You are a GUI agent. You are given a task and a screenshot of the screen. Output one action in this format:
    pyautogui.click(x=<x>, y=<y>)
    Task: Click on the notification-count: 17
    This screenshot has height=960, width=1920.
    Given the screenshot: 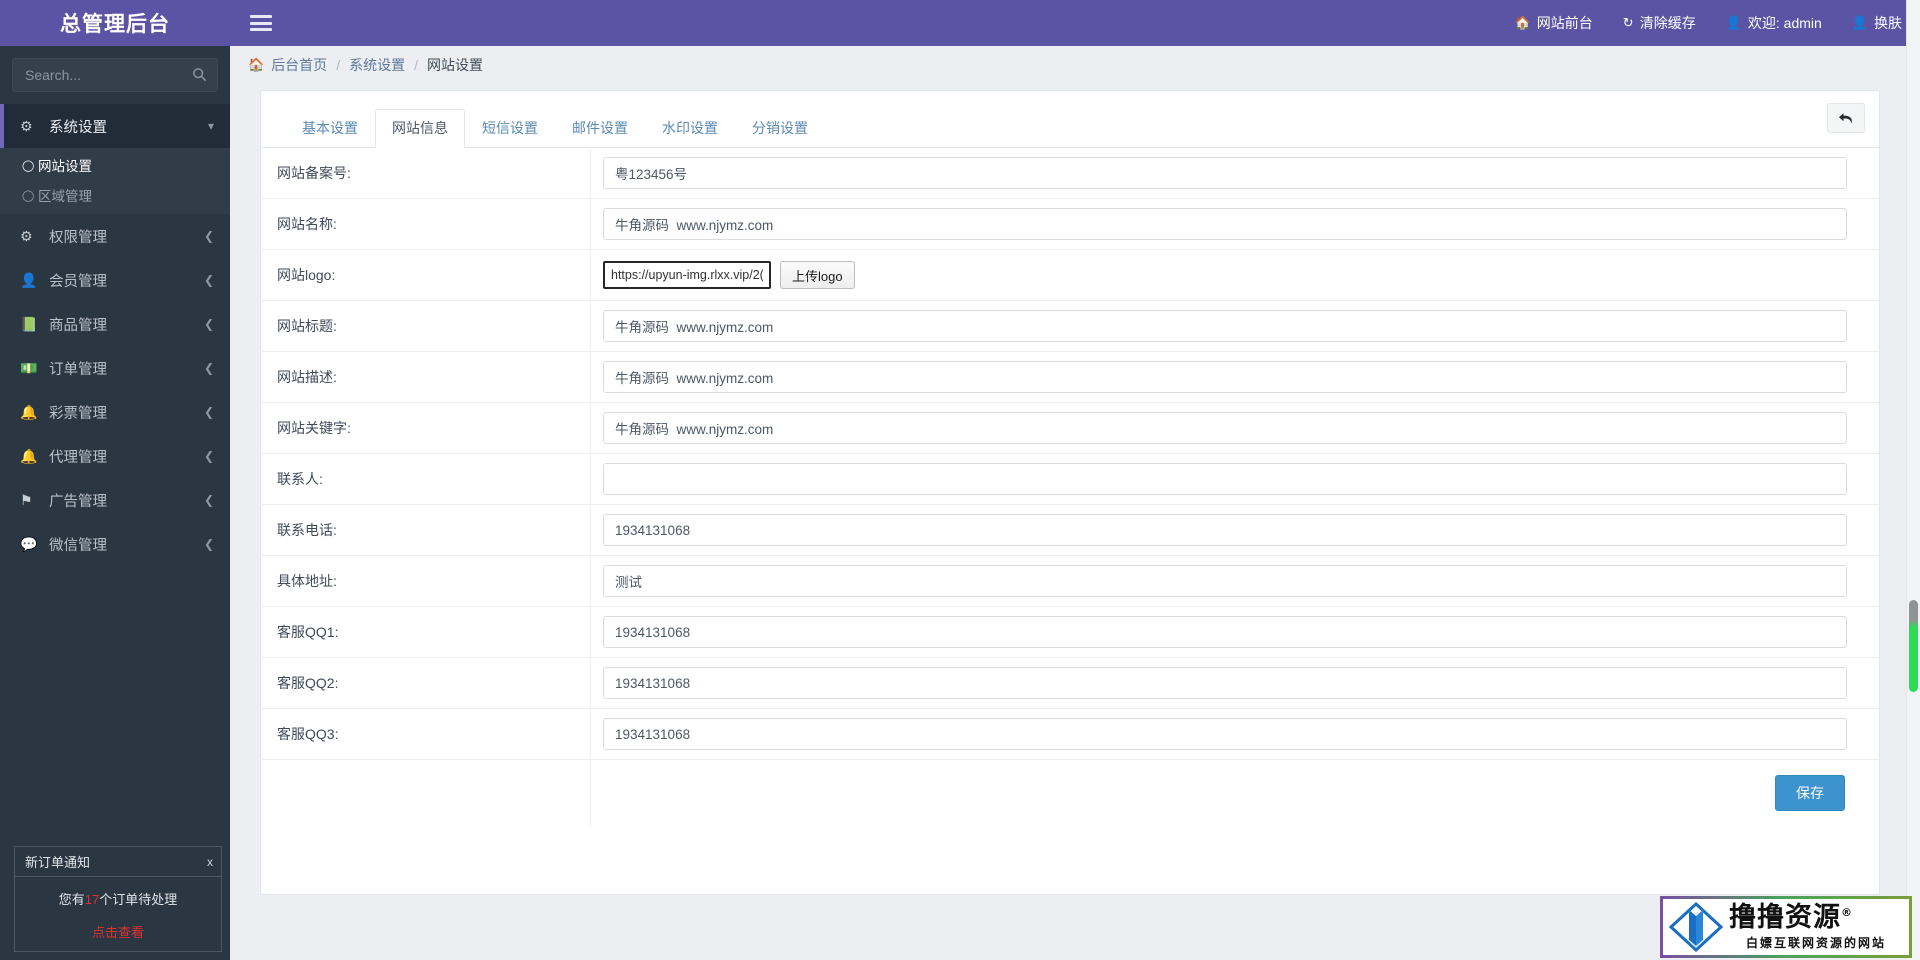 What is the action you would take?
    pyautogui.click(x=92, y=899)
    